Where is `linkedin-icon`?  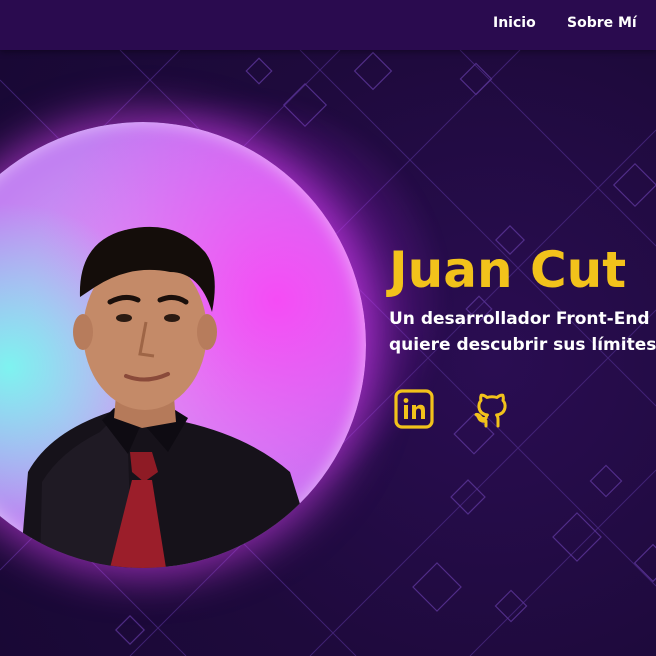
linkedin-icon is located at coordinates (414, 409).